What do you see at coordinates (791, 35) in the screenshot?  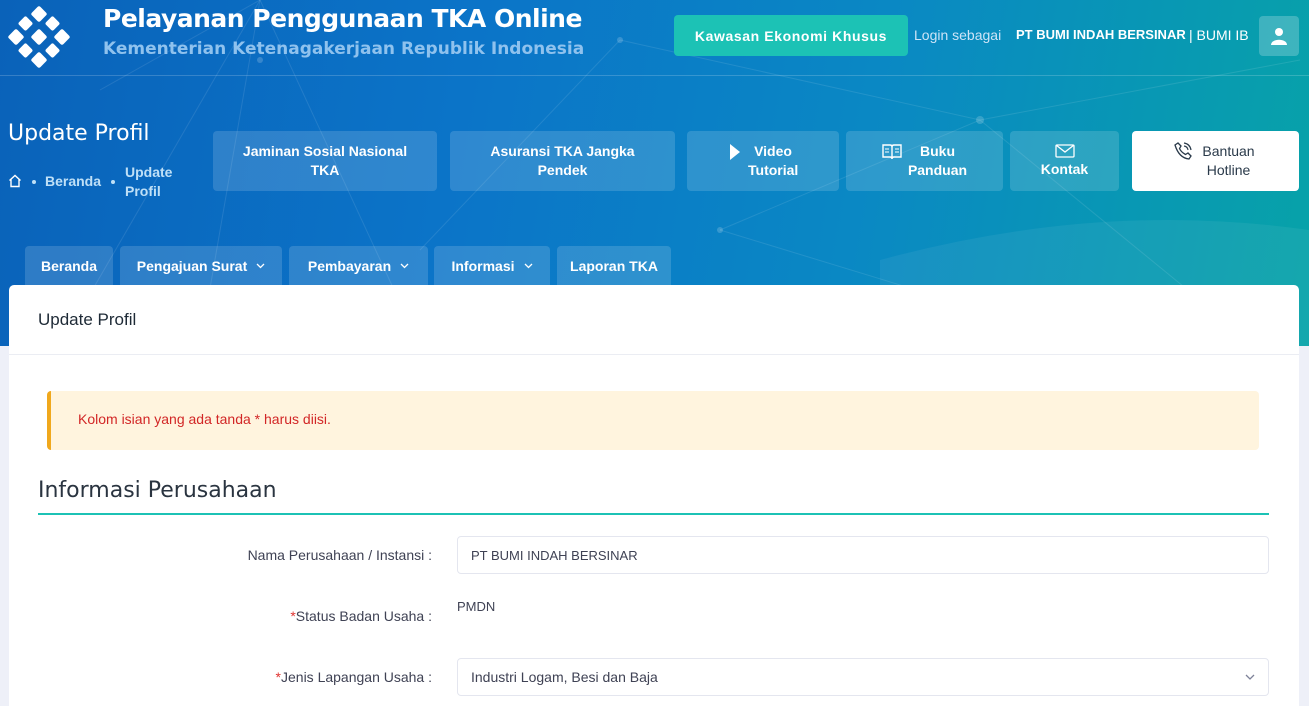 I see `kek-button: Kawasan Ekonomi Khusus` at bounding box center [791, 35].